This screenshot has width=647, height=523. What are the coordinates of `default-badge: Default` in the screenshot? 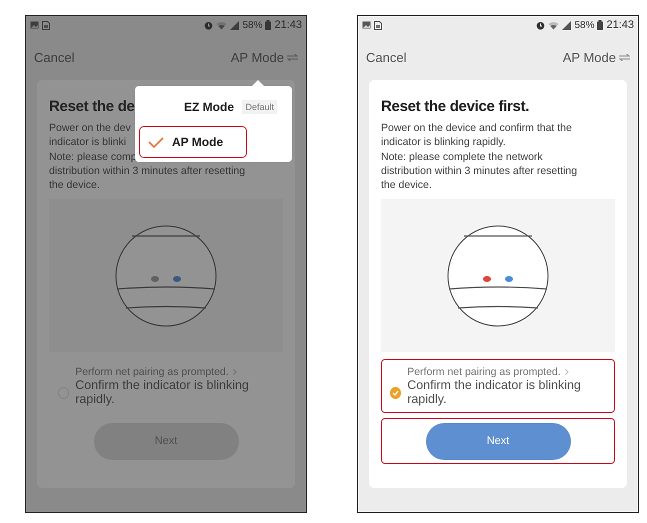 It's located at (259, 107).